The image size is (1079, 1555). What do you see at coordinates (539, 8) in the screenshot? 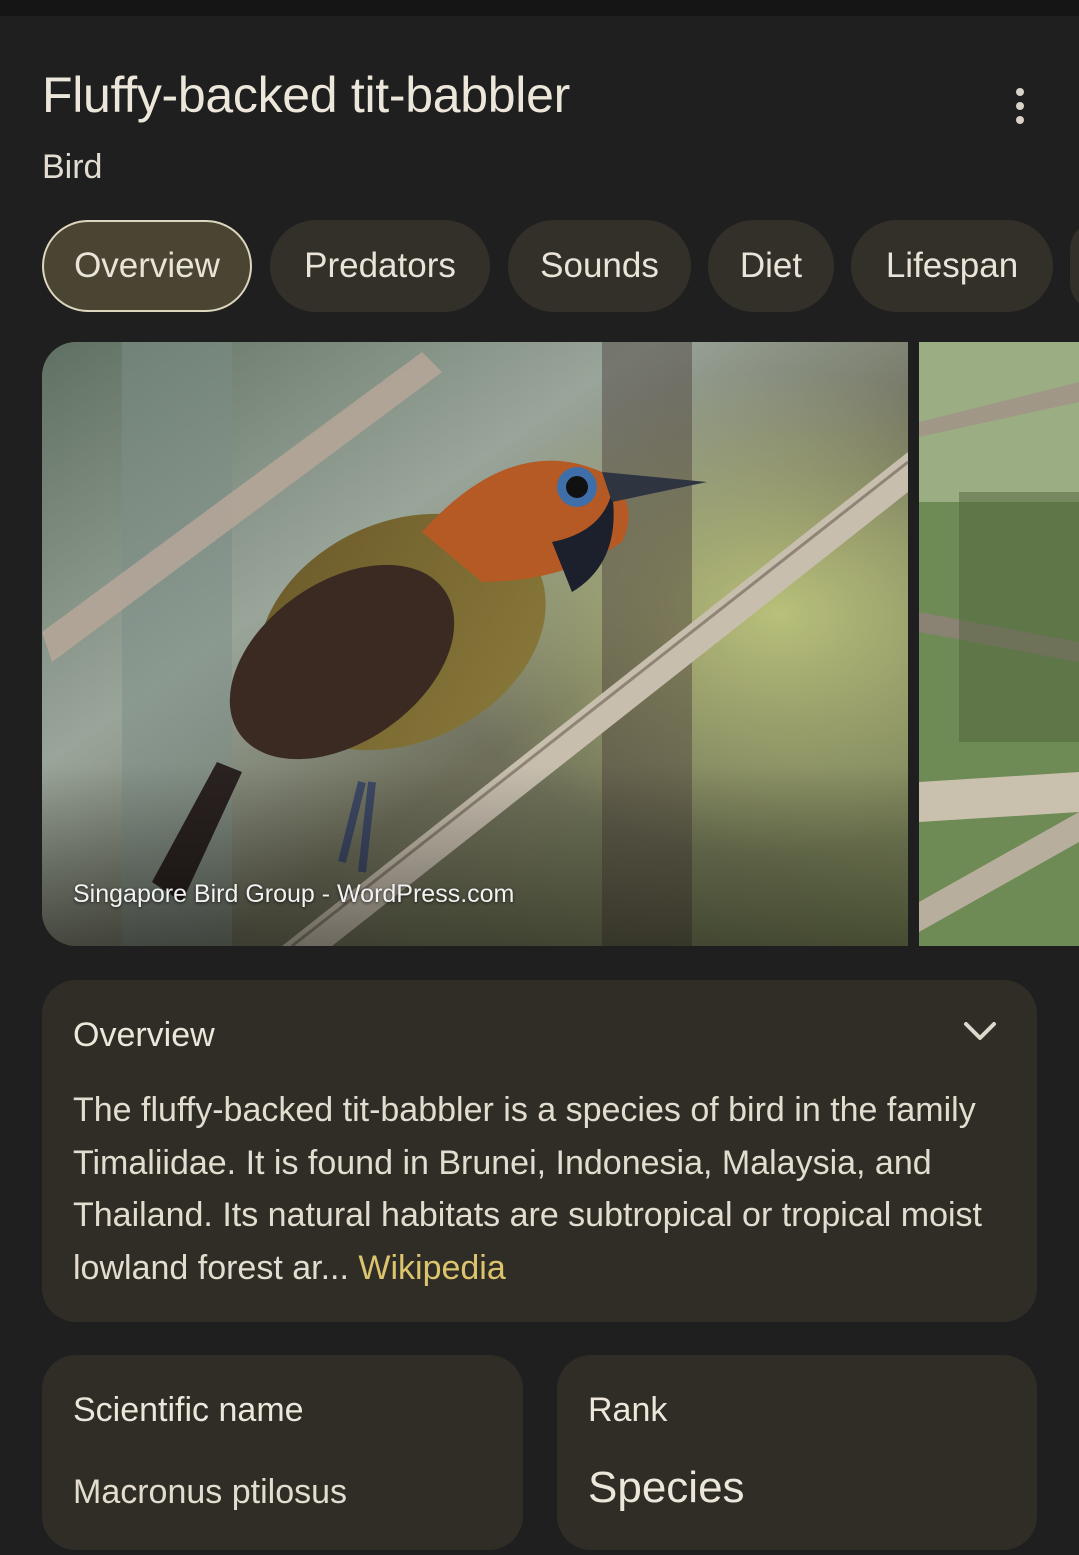
I see `status-bar-strip` at bounding box center [539, 8].